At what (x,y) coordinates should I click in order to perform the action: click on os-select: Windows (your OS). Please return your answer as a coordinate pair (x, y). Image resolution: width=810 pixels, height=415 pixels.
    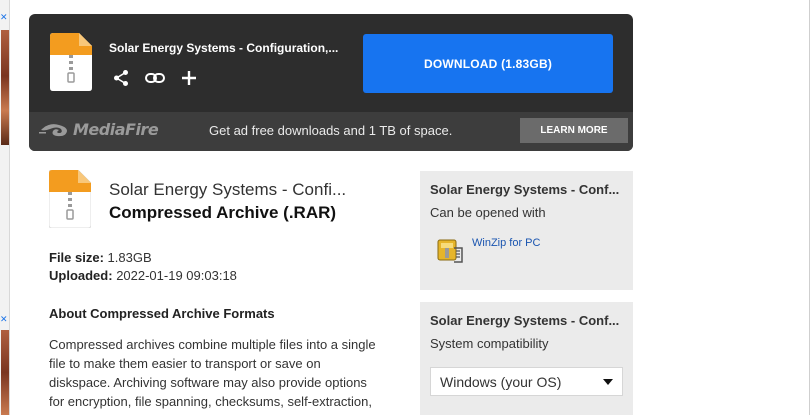
    Looking at the image, I should click on (526, 381).